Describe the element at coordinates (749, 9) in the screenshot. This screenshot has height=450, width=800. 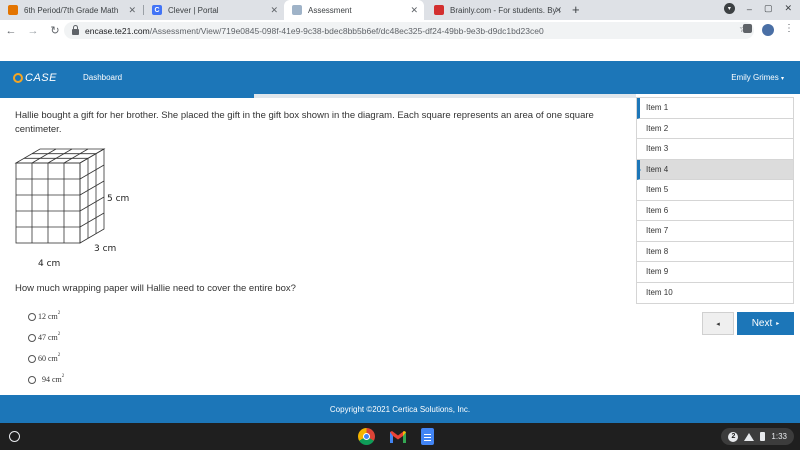
I see `minimize-icon: –` at that location.